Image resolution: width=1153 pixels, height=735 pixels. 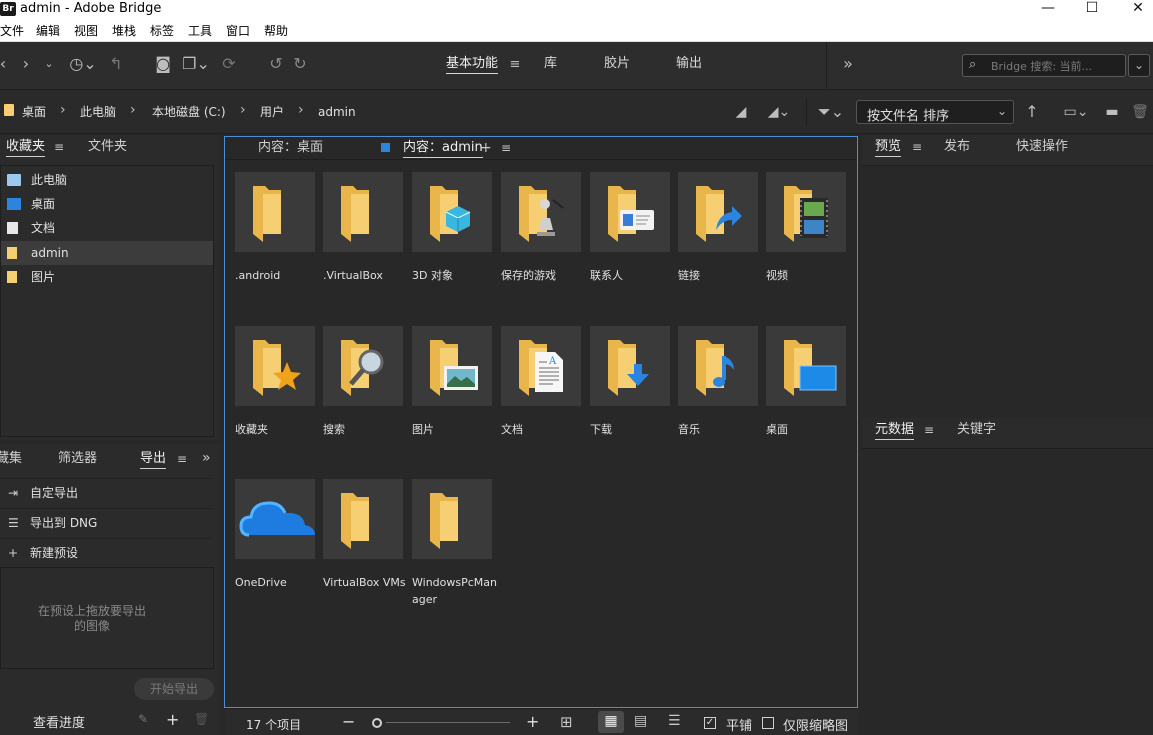 I want to click on trash-icon: 🗑, so click(x=1140, y=112).